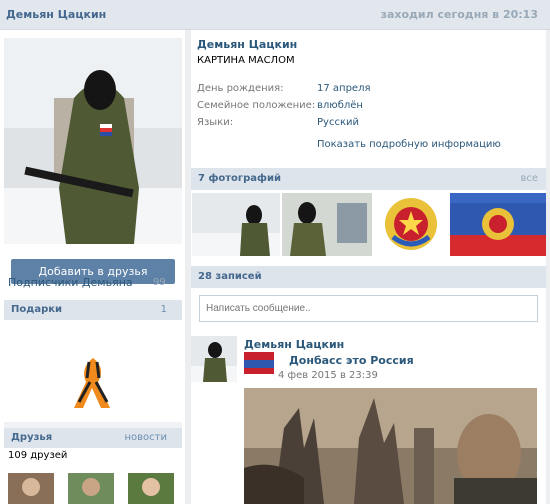  Describe the element at coordinates (459, 14) in the screenshot. I see `online-status: заходил сегодня в 20:13` at that location.